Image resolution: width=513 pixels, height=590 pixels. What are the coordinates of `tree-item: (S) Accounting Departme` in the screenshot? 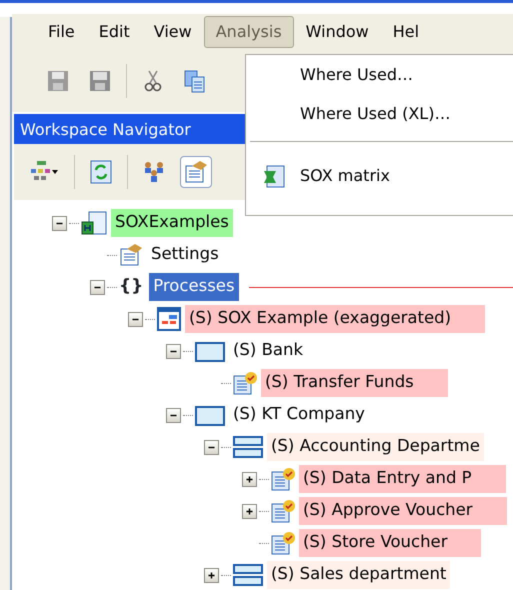 It's located at (375, 447).